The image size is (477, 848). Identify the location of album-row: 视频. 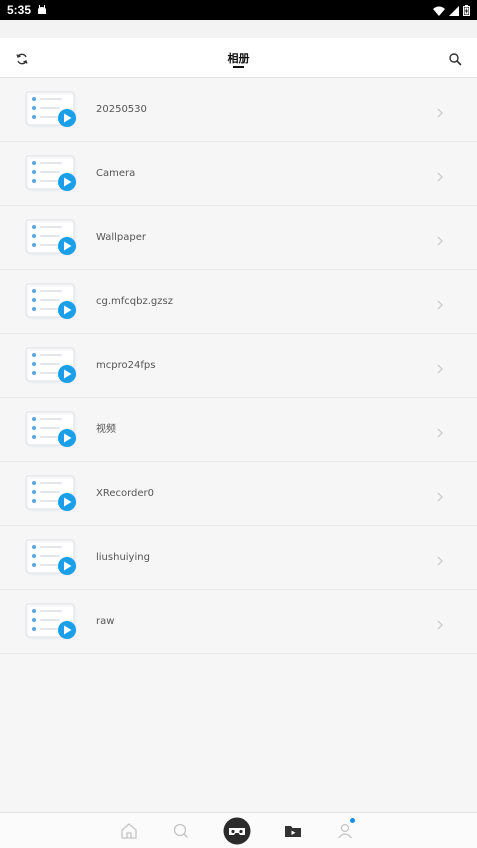
(238, 430).